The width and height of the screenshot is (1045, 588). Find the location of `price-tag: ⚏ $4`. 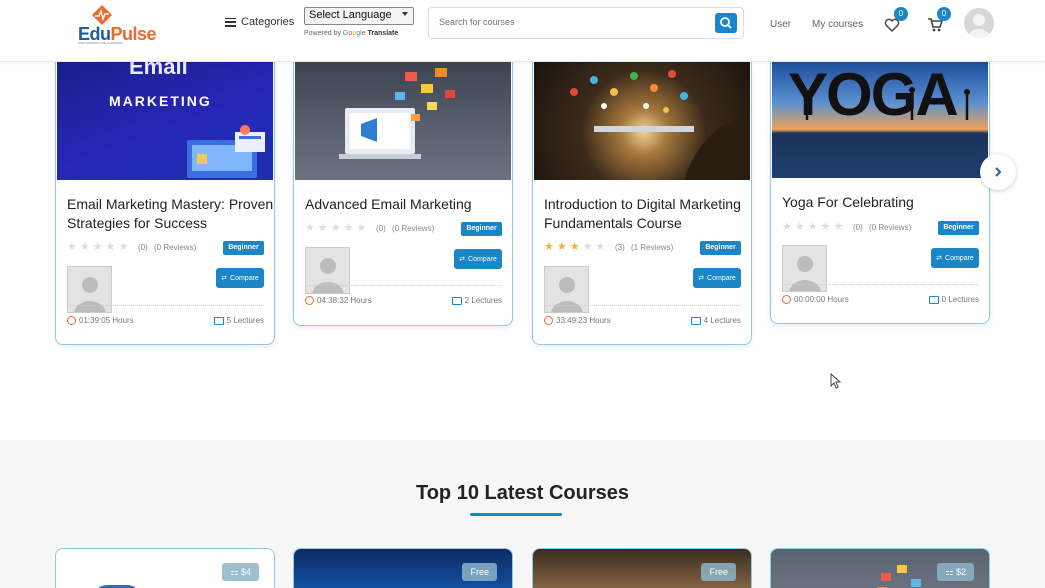

price-tag: ⚏ $4 is located at coordinates (240, 572).